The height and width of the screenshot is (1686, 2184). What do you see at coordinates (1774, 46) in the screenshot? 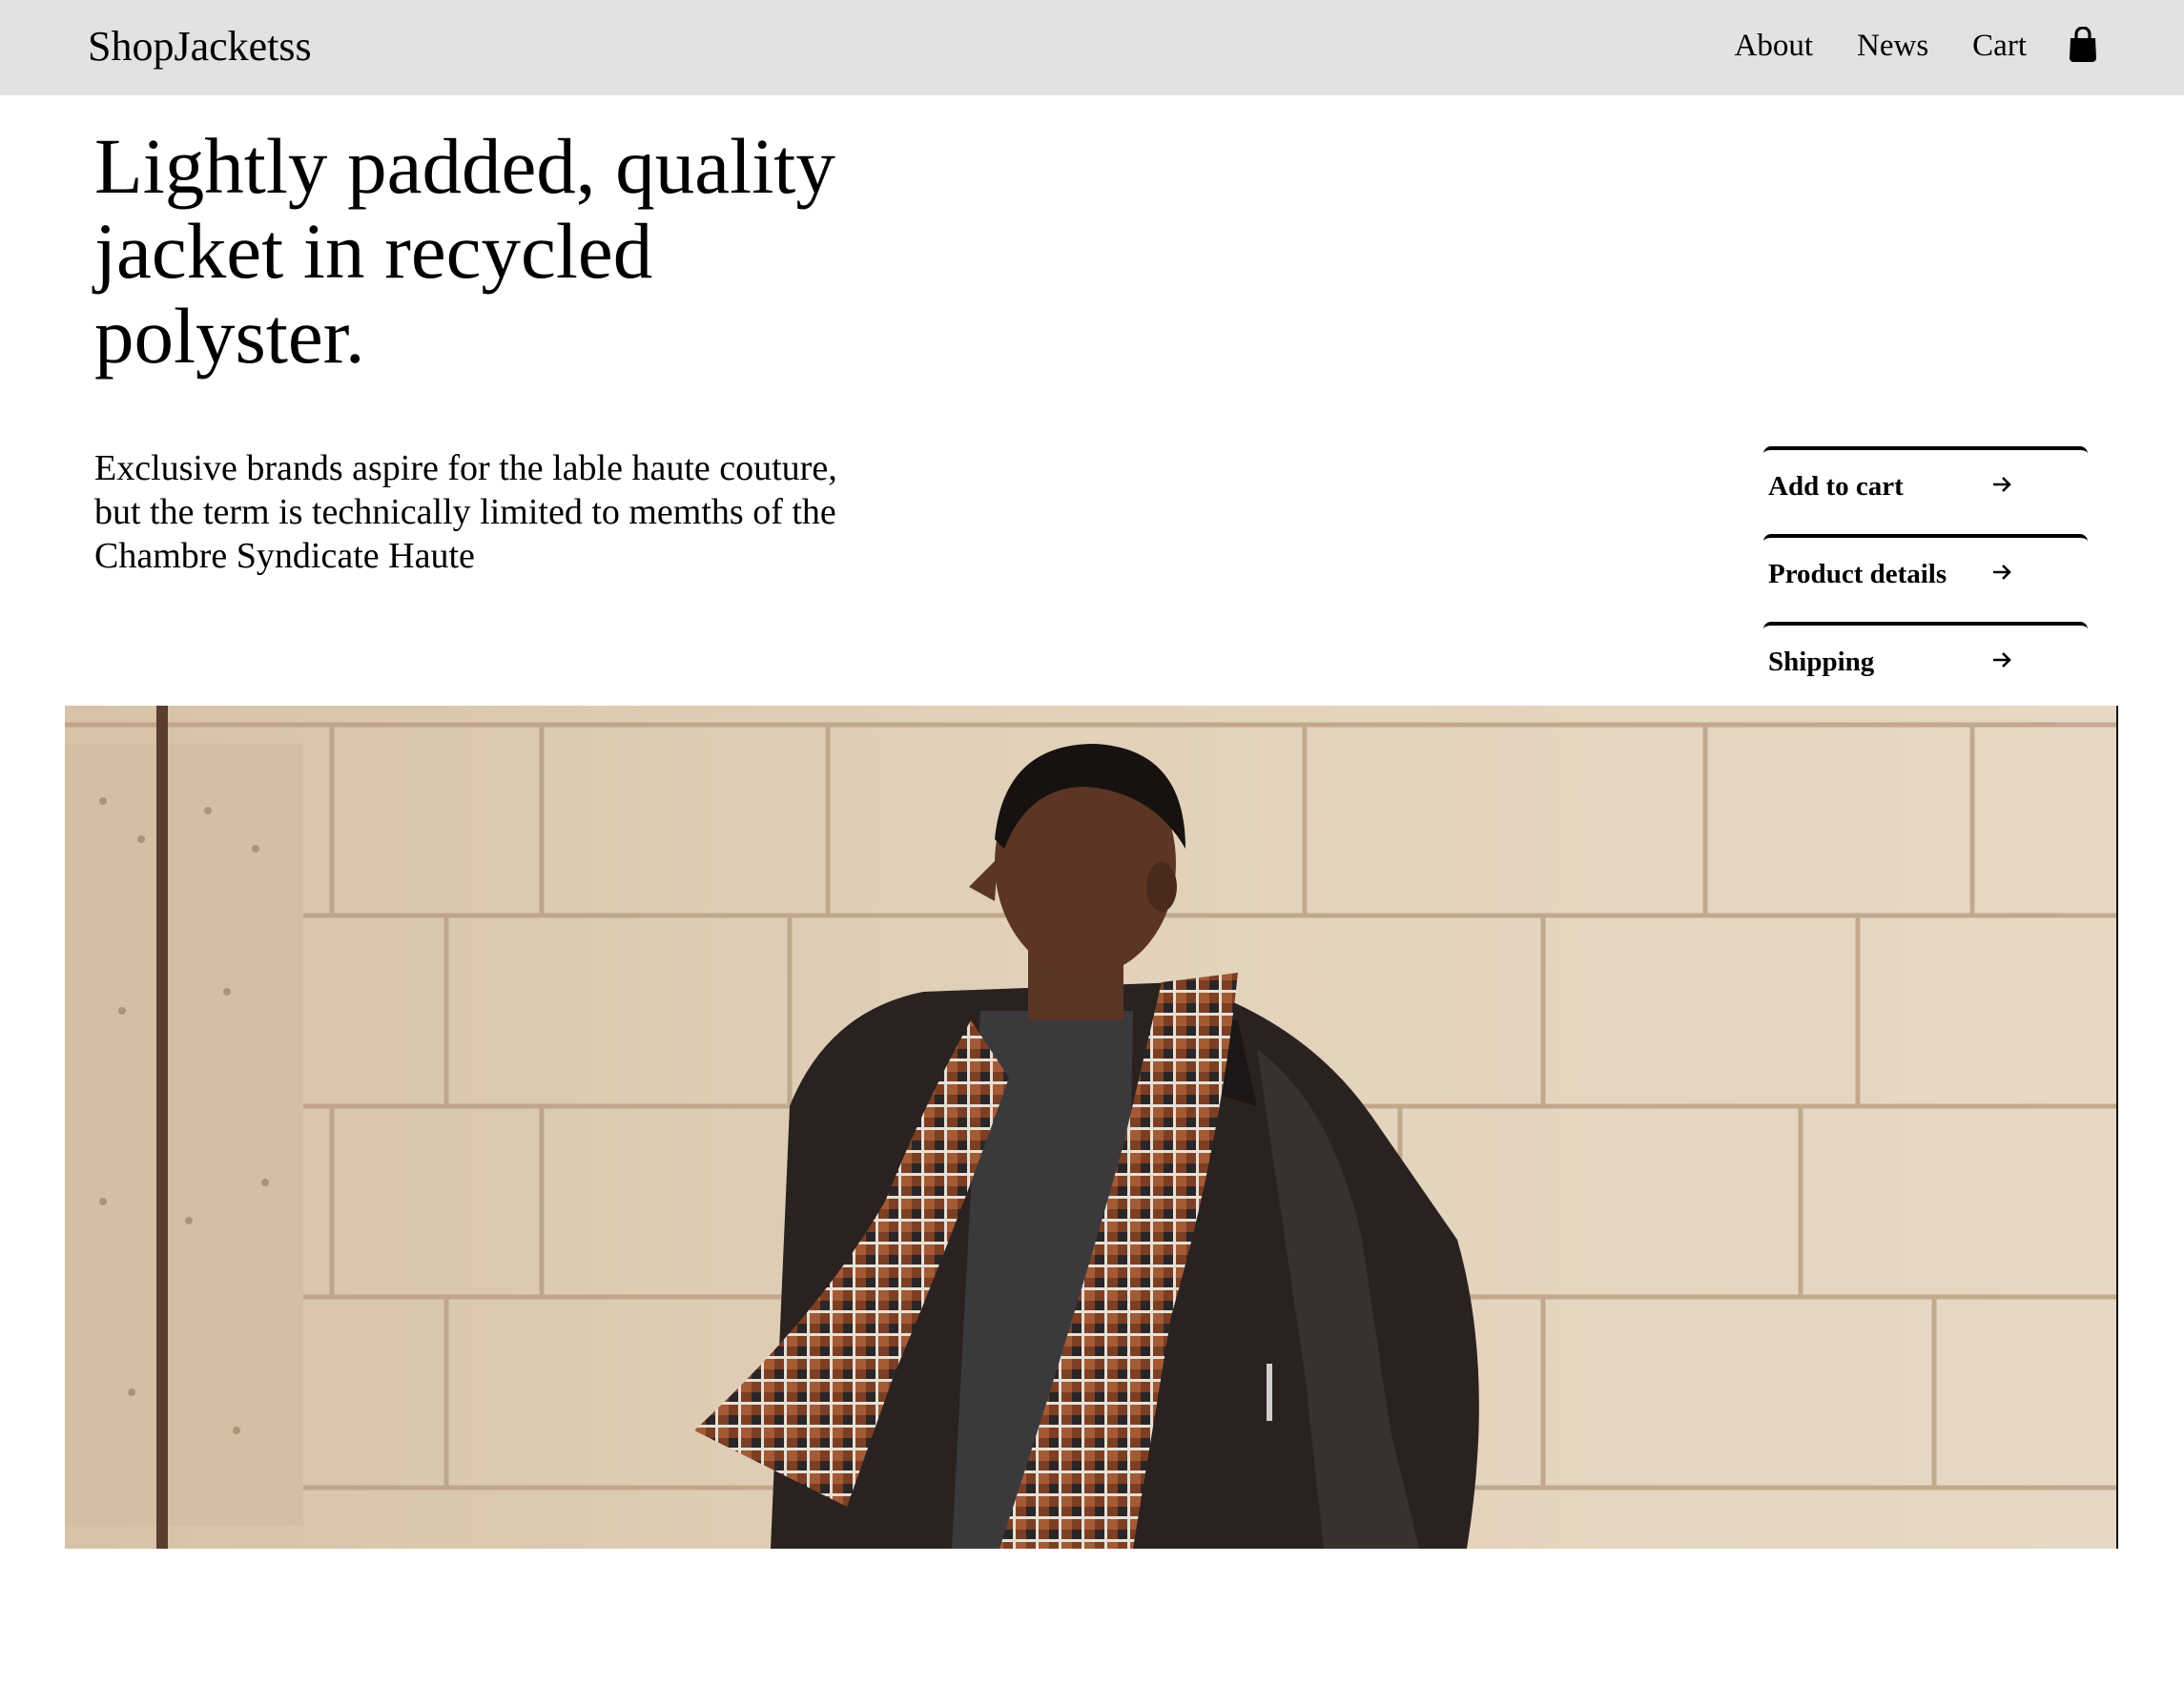
I see `nav-link-about: About` at bounding box center [1774, 46].